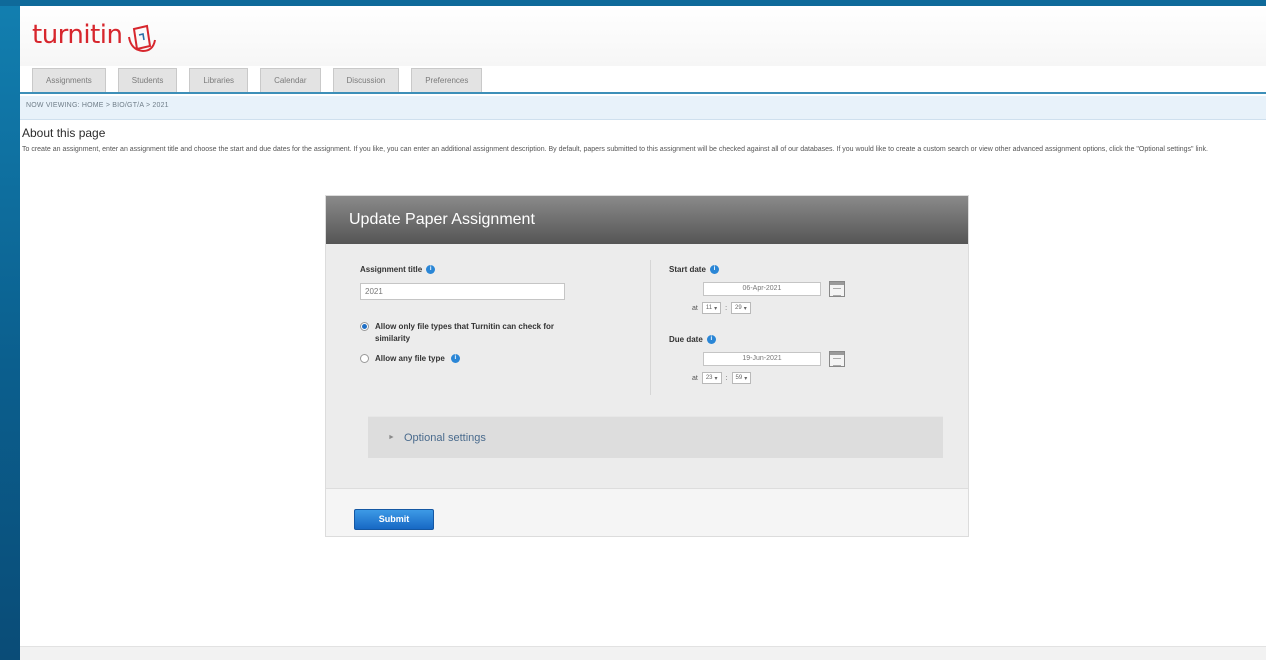  Describe the element at coordinates (643, 36) in the screenshot. I see `site-header: turnitin` at that location.